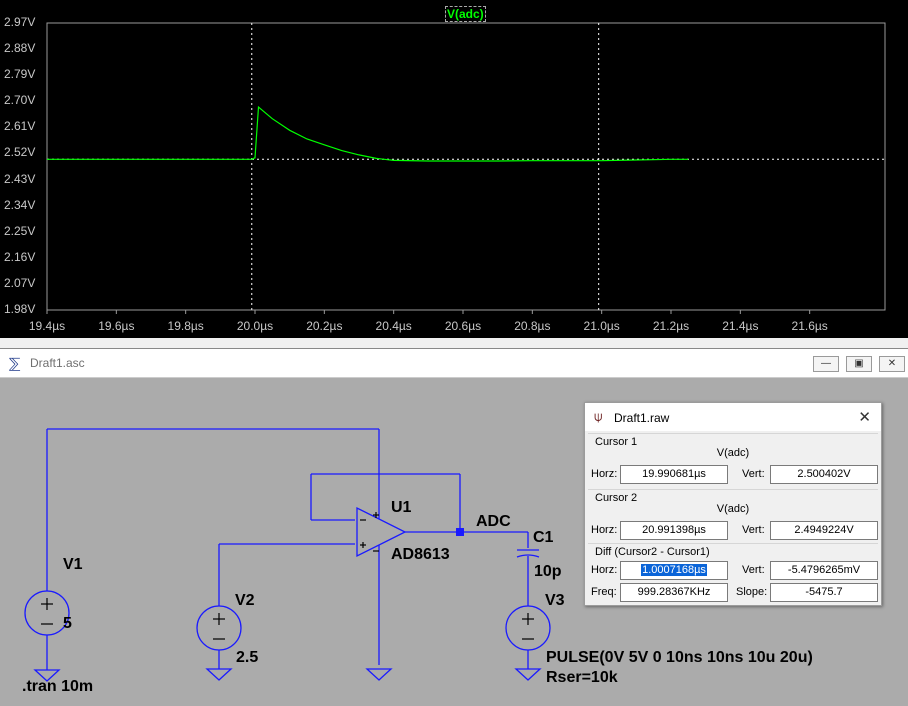  I want to click on v2-label: V2, so click(245, 601).